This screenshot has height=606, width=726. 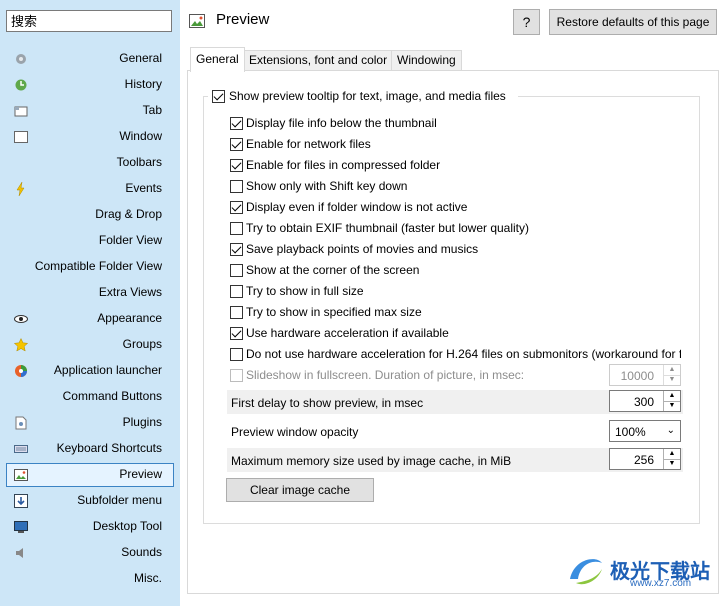 I want to click on enable-compressed-folder-checkbox, so click(x=236, y=165).